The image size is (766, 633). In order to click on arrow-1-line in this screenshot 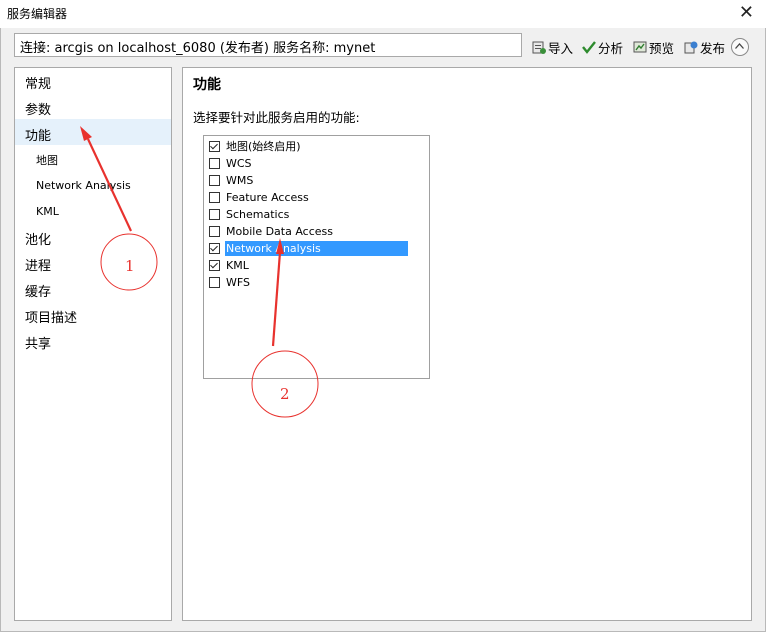, I will do `click(109, 185)`.